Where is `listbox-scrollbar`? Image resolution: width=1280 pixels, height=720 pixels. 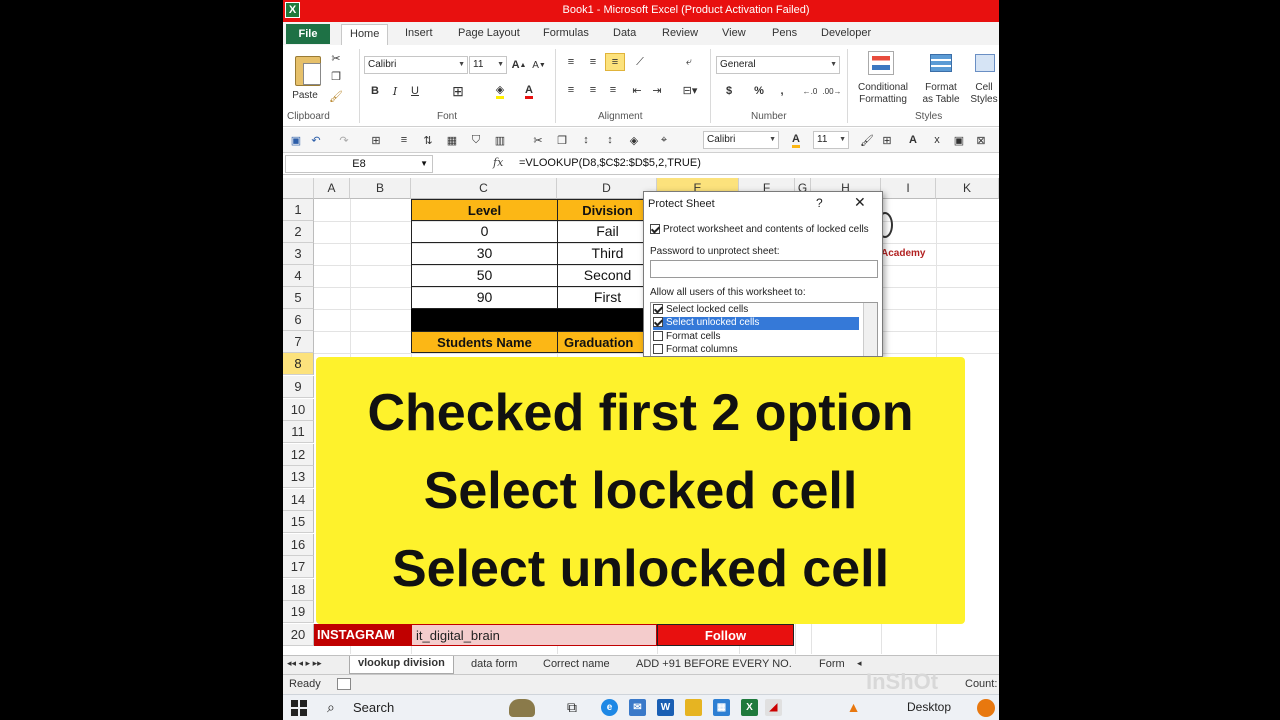
listbox-scrollbar is located at coordinates (870, 329).